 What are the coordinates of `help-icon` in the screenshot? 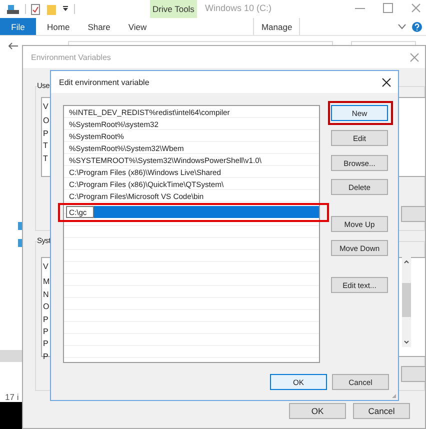 It's located at (417, 27).